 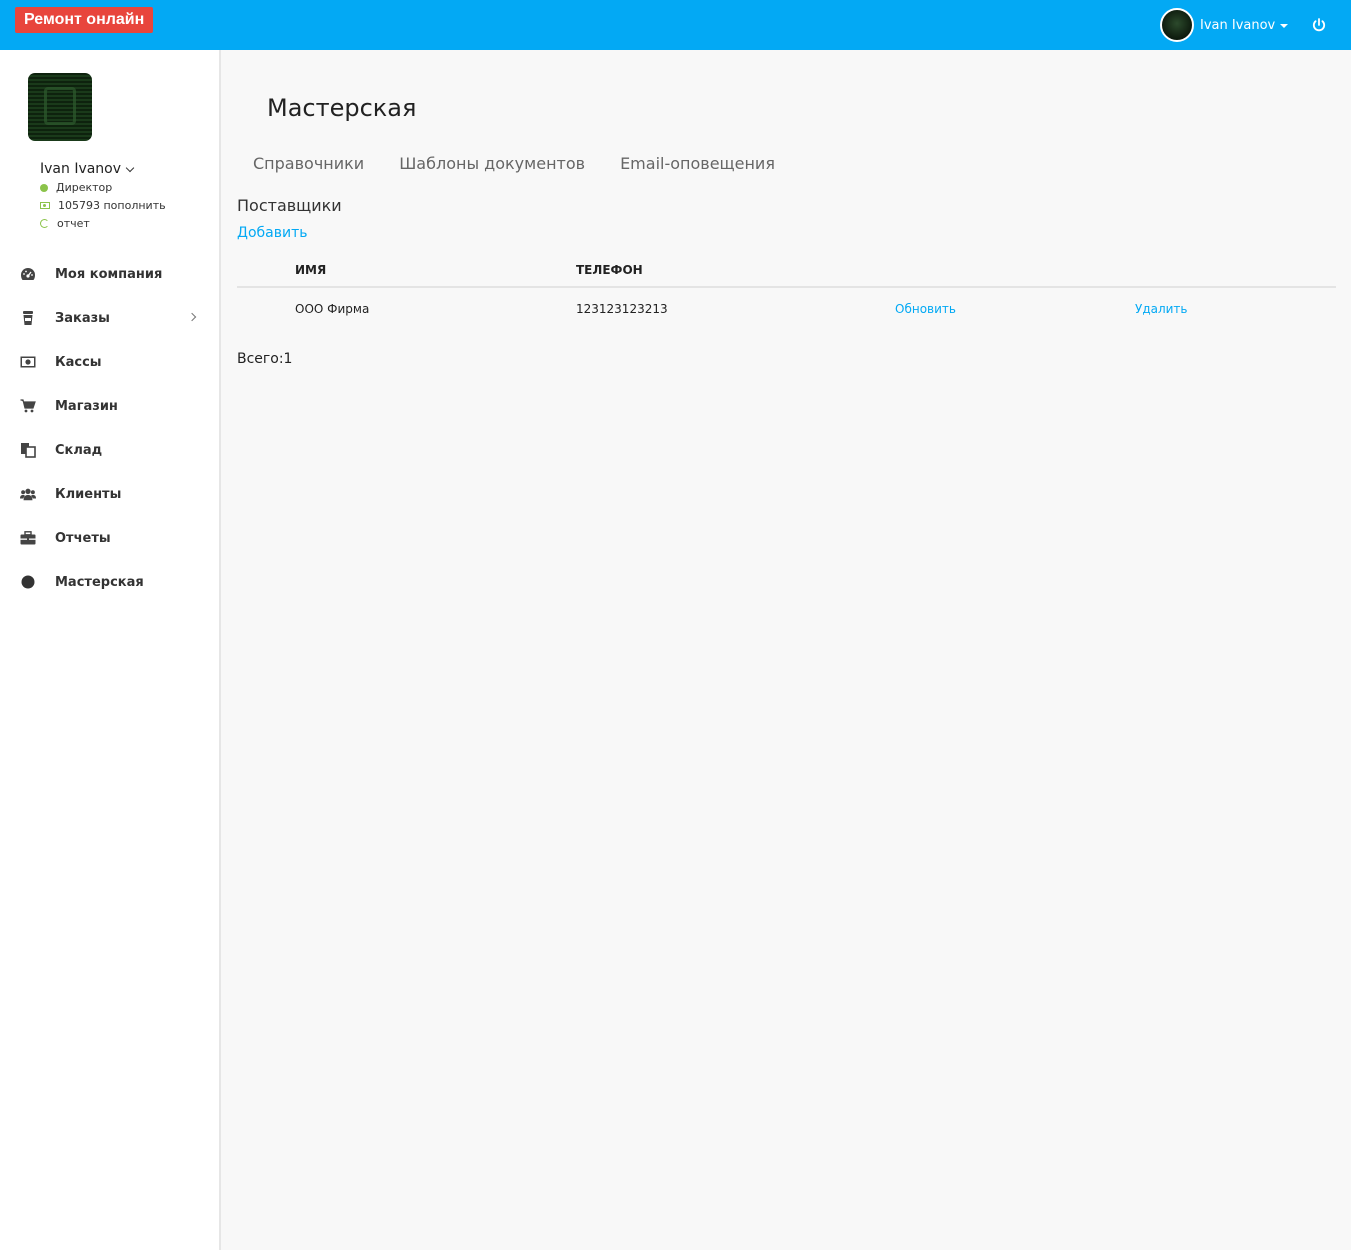 I want to click on sidebar-item-reports: Отчеты, so click(x=109, y=538).